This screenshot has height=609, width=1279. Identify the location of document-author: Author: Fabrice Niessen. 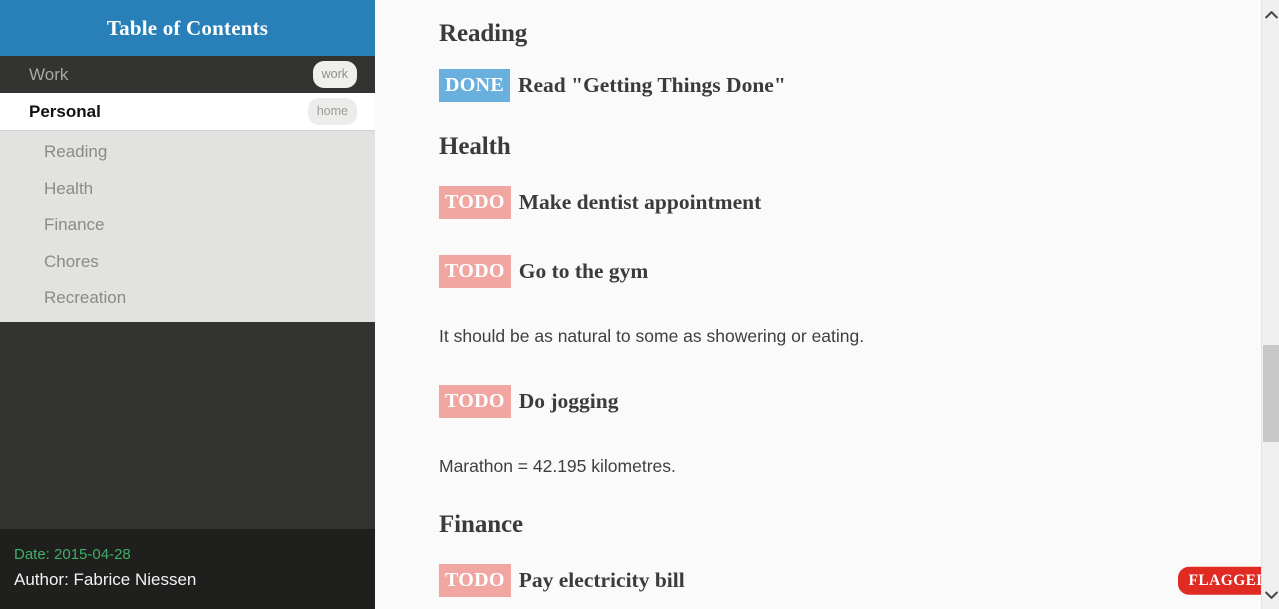
(105, 579).